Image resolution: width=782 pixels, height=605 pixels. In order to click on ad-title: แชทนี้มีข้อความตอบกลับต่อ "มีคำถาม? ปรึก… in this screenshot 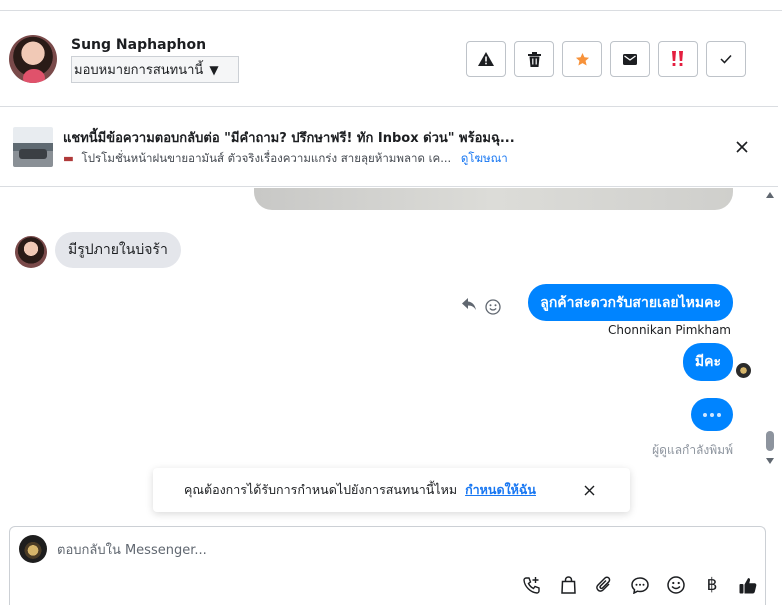, I will do `click(289, 138)`.